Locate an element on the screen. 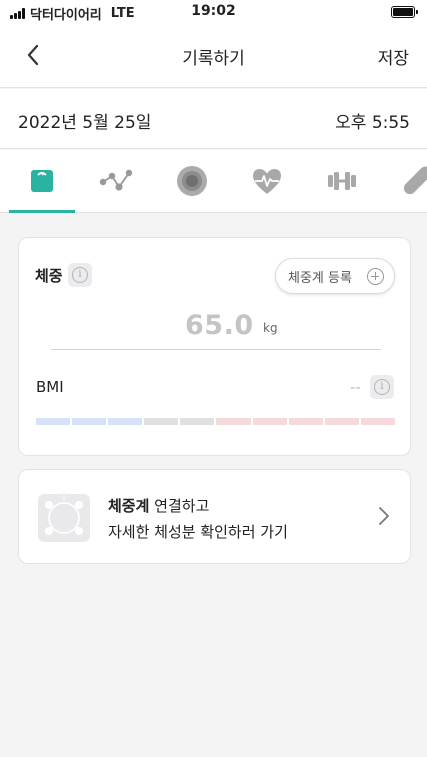 The width and height of the screenshot is (427, 757). time-picker: 오후 5:55 is located at coordinates (372, 120).